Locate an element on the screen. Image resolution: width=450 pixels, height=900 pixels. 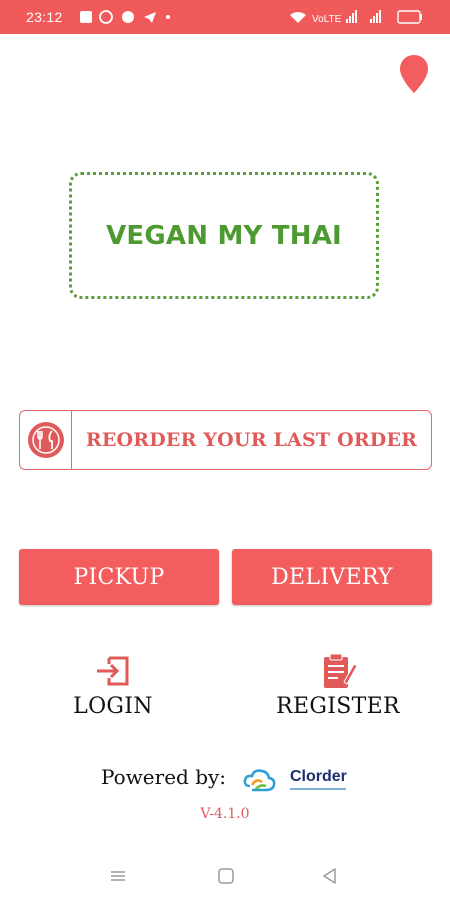
svg-text: VoLTE is located at coordinates (327, 19).